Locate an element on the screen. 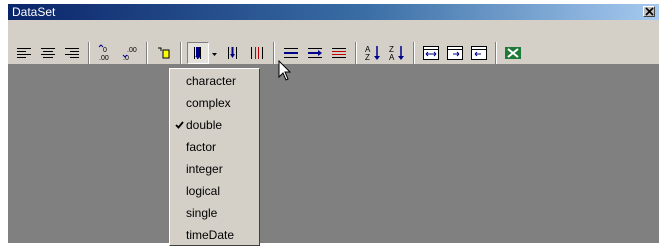 This screenshot has height=247, width=659. insert-column-icon is located at coordinates (197, 53).